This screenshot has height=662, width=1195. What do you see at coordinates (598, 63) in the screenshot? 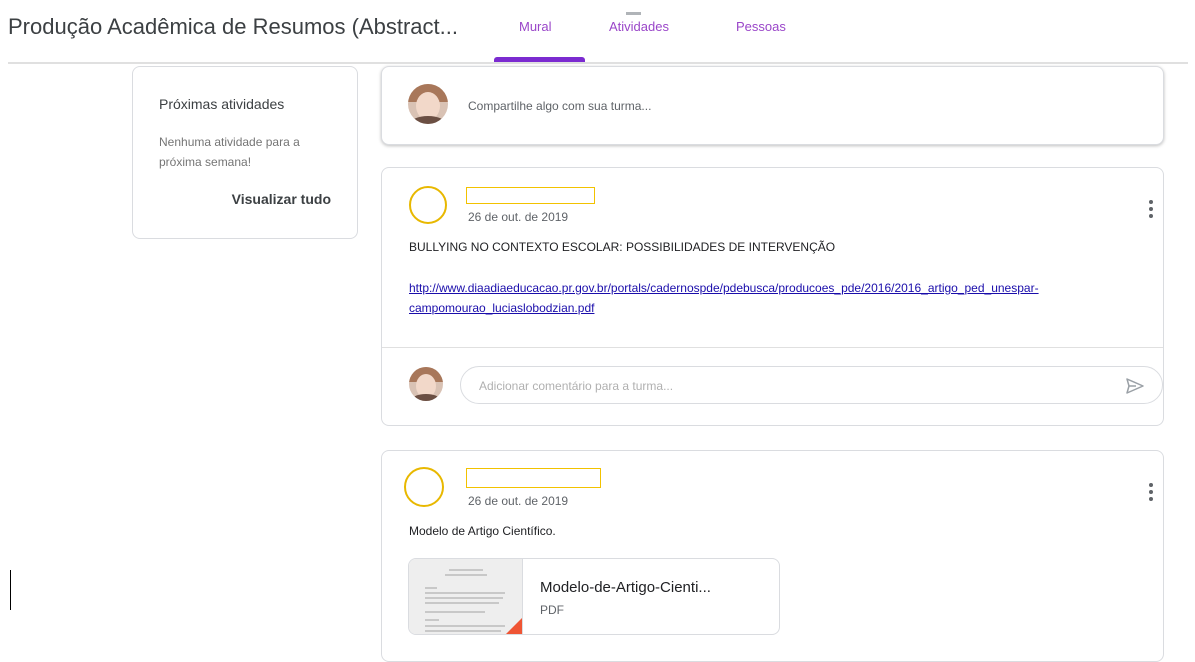
I see `header-divider` at bounding box center [598, 63].